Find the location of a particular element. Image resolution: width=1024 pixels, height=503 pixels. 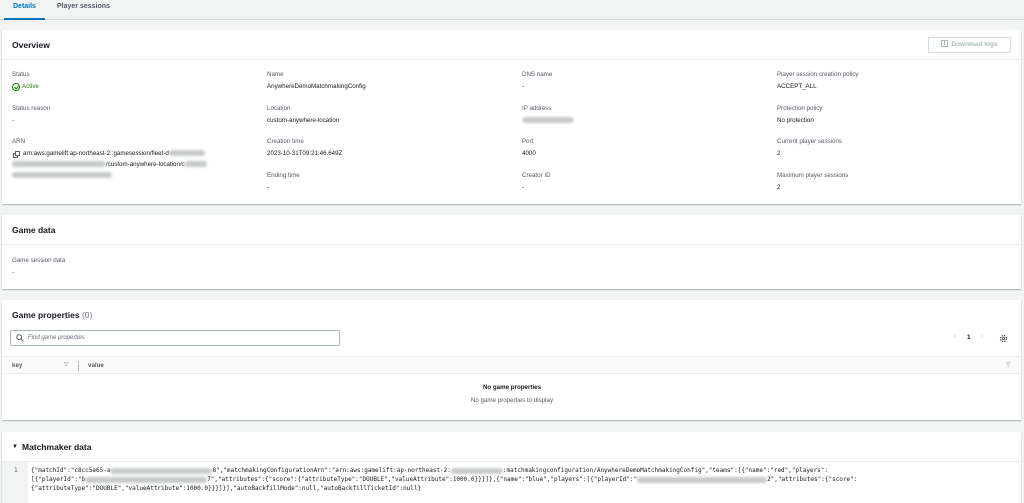

game-properties-count: (0) is located at coordinates (87, 315).